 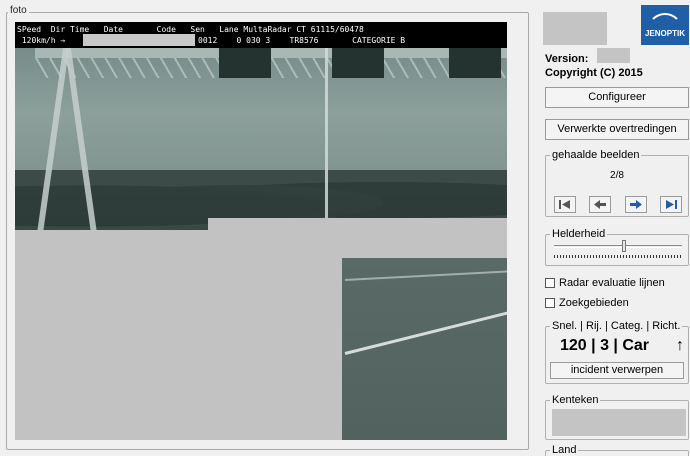 I want to click on first-icon, so click(x=564, y=204).